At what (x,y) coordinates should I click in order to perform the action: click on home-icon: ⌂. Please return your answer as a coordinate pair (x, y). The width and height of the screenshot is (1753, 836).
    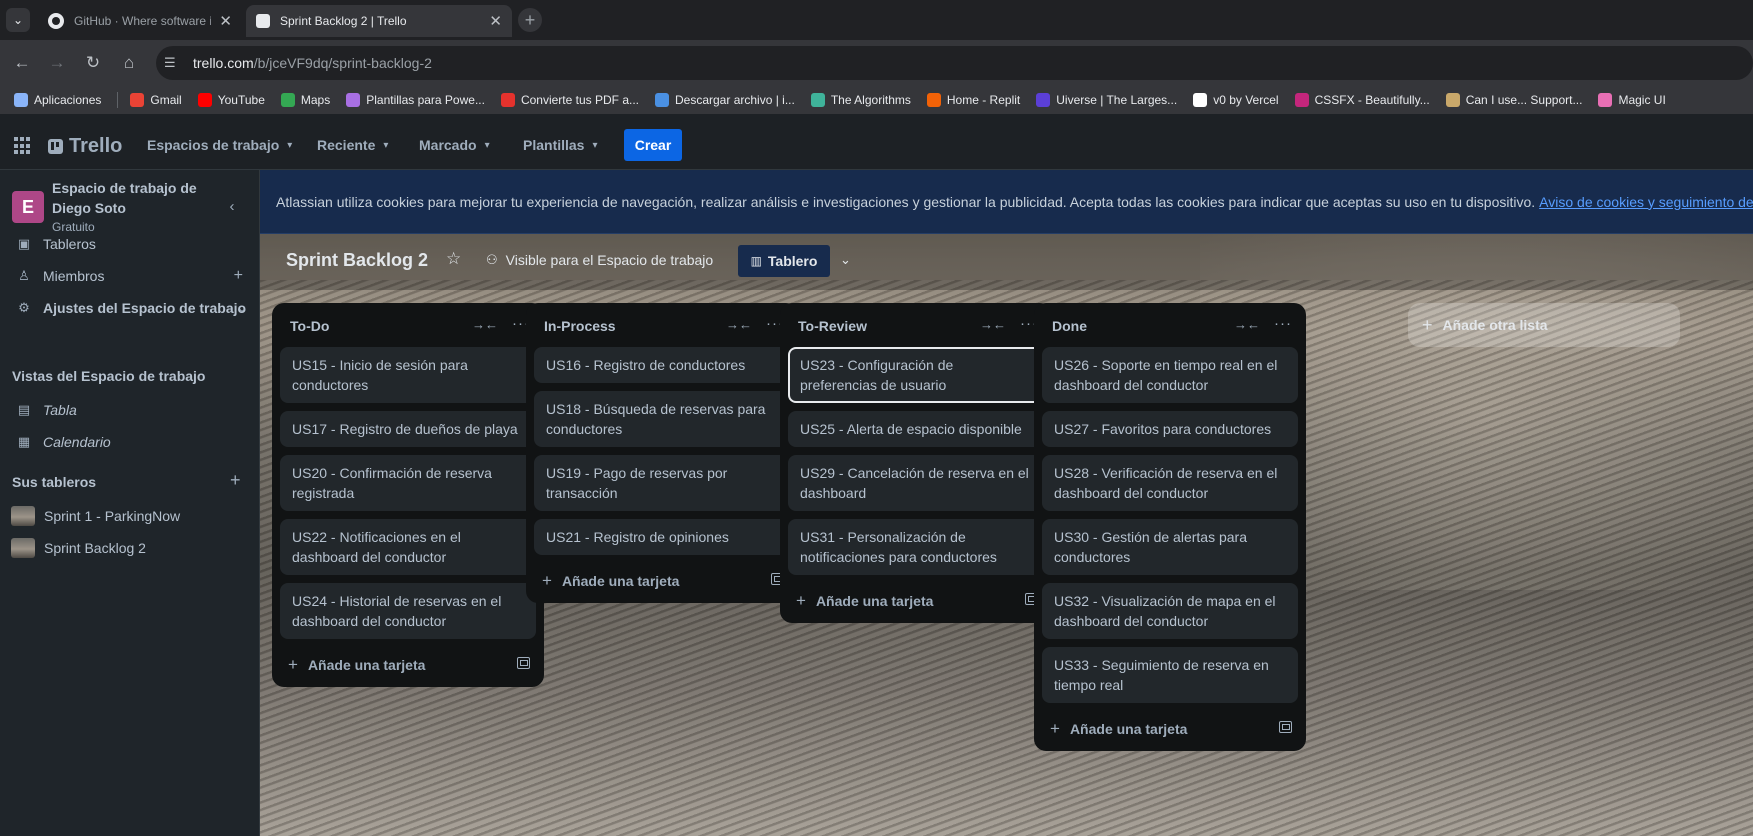
    Looking at the image, I should click on (129, 63).